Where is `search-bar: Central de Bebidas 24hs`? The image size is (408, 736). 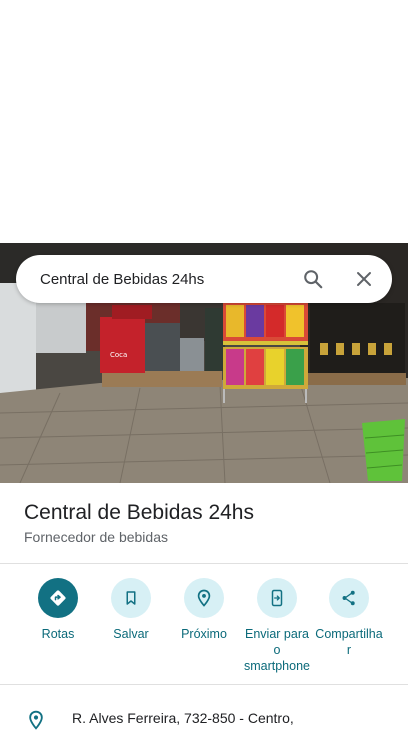
search-bar: Central de Bebidas 24hs is located at coordinates (204, 279).